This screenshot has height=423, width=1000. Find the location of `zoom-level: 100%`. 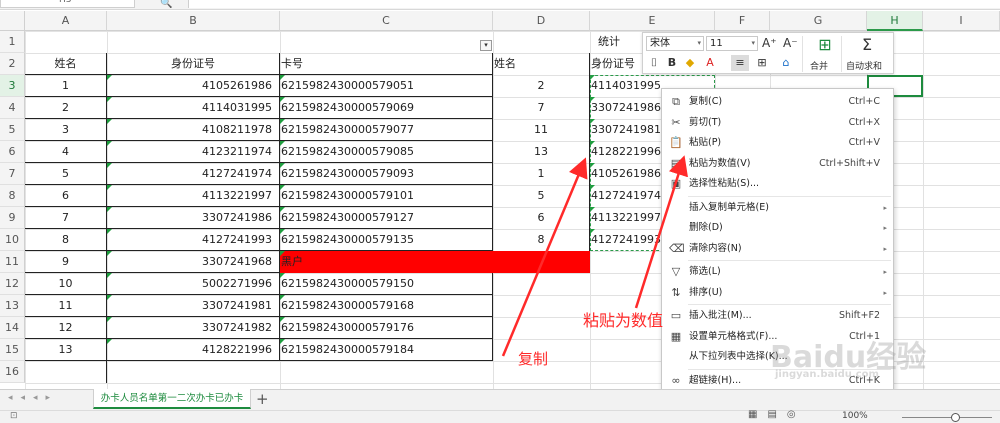

zoom-level: 100% is located at coordinates (855, 416).